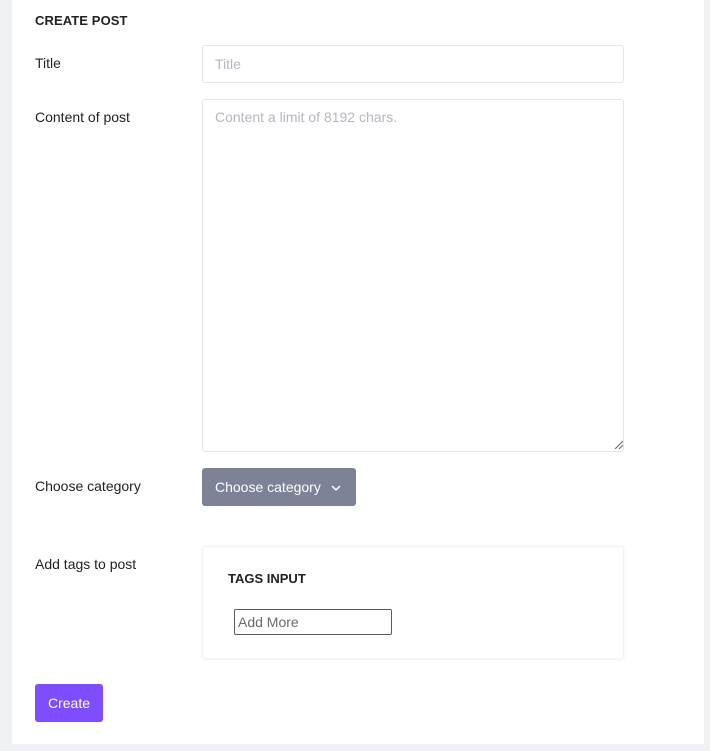  I want to click on tags-input-panel: TAGS INPUT, so click(413, 602).